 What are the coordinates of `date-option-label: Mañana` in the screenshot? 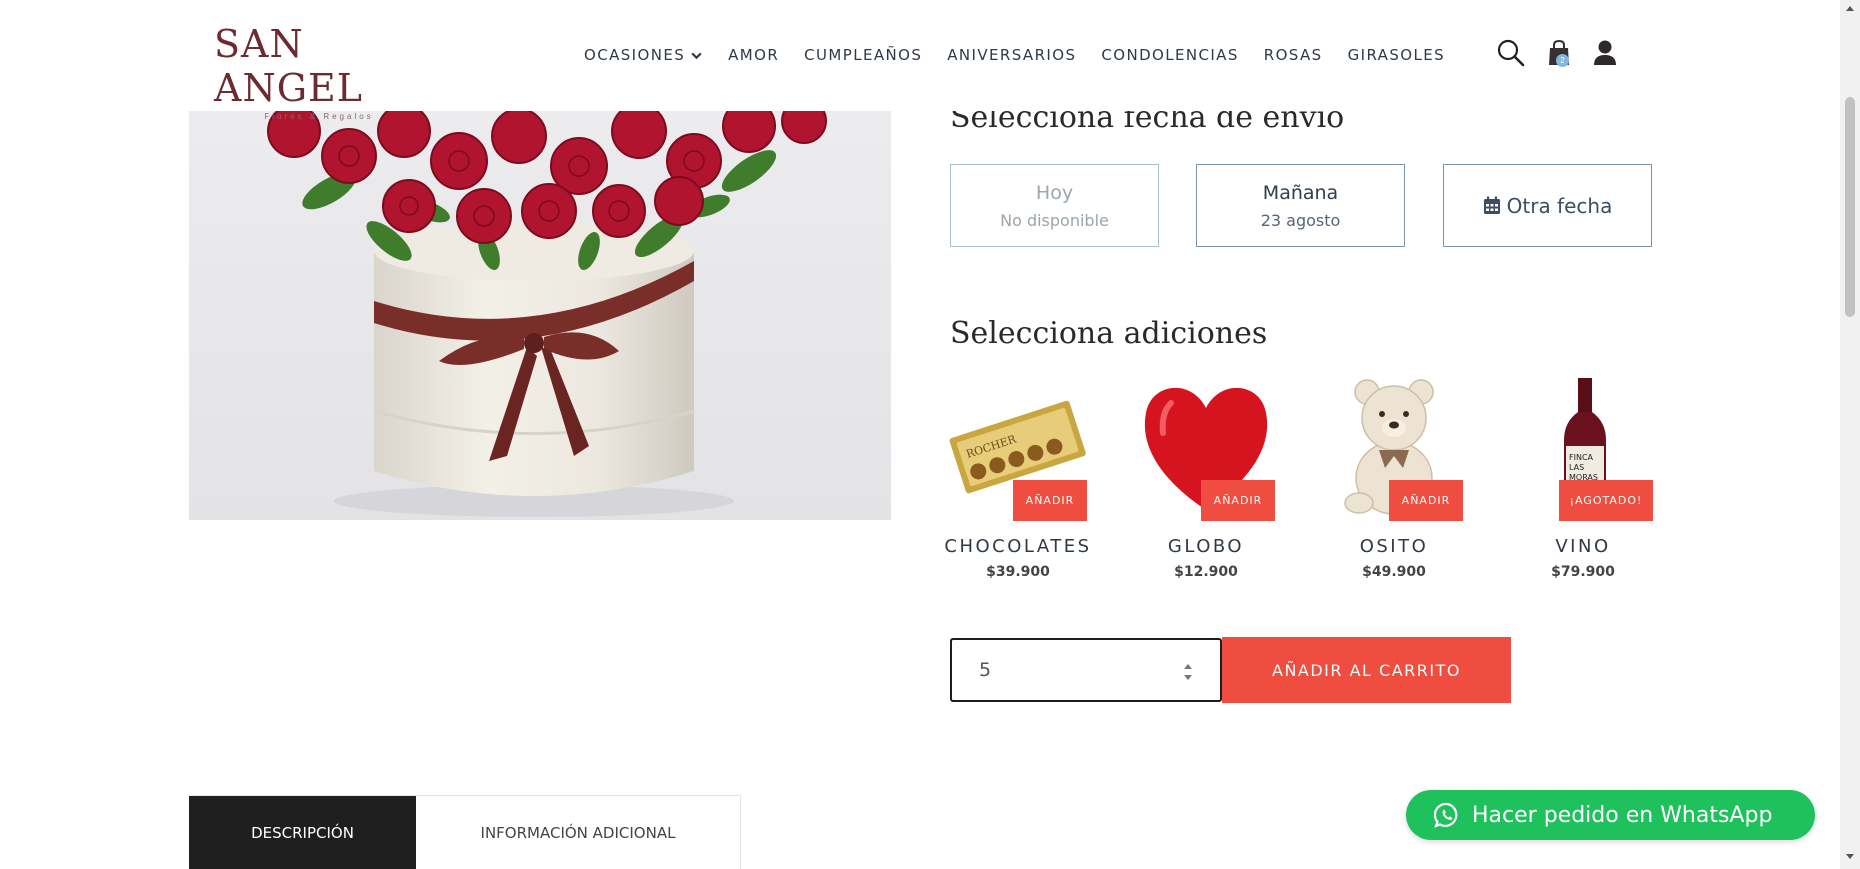 It's located at (1300, 192).